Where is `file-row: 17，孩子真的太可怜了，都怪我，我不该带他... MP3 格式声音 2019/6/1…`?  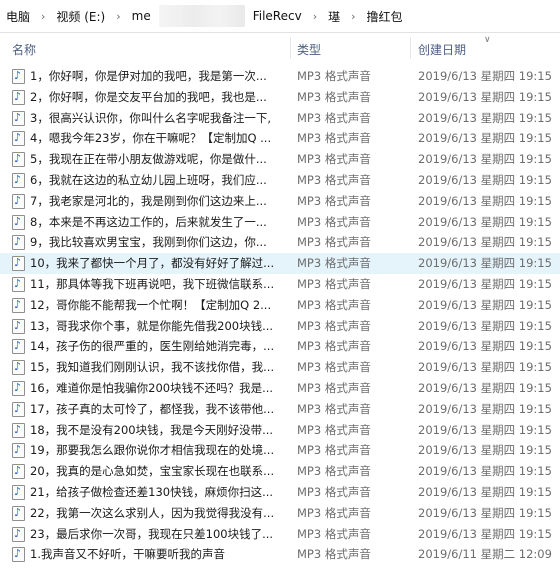 file-row: 17，孩子真的太可怜了，都怪我，我不该带他... MP3 格式声音 2019/6/1… is located at coordinates (280, 409).